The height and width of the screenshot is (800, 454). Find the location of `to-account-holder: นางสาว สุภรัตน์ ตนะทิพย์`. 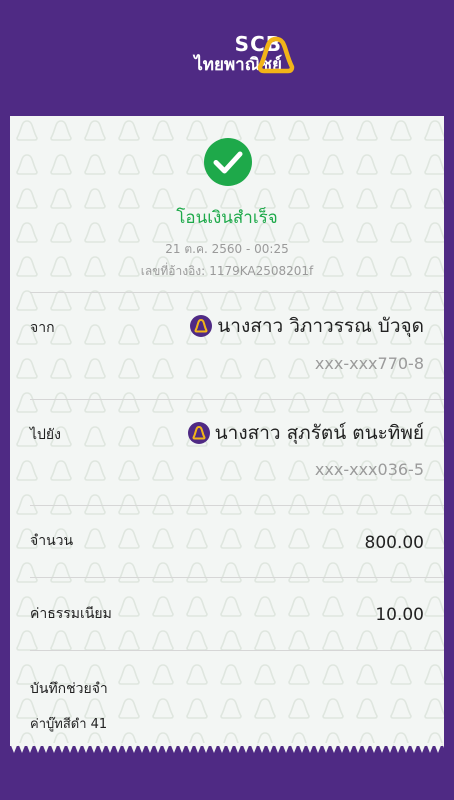

to-account-holder: นางสาว สุภรัตน์ ตนะทิพย์ is located at coordinates (305, 433).